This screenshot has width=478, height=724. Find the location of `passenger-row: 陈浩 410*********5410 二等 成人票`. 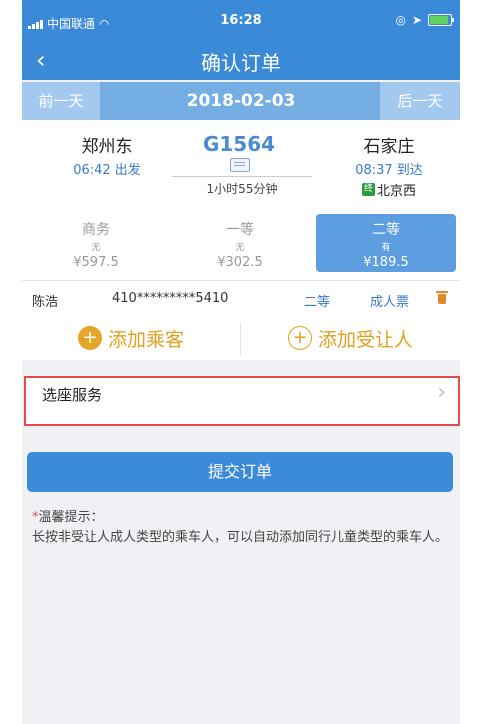

passenger-row: 陈浩 410*********5410 二等 成人票 is located at coordinates (241, 298).